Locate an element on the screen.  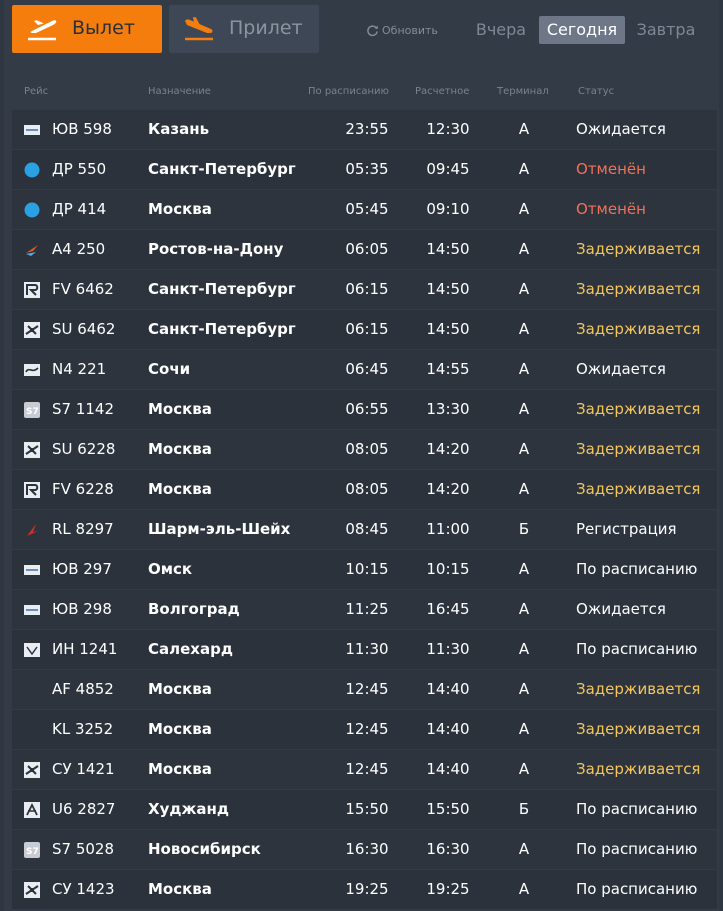
flight-row: СУ 1421 Москва 12:45 14:40 А Задерживается is located at coordinates (364, 769).